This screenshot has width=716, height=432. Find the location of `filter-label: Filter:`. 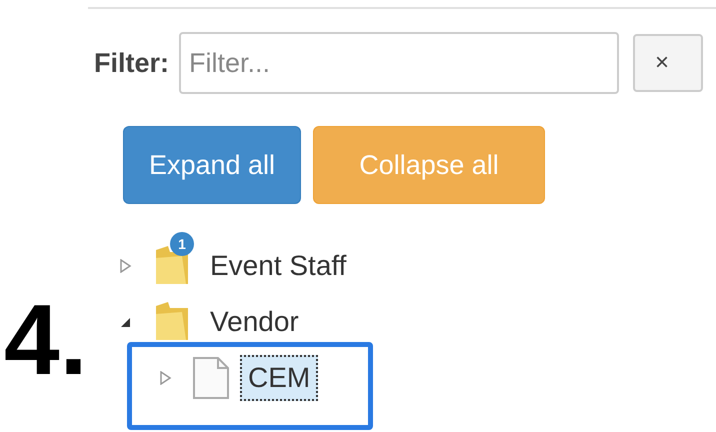

filter-label: Filter: is located at coordinates (132, 63).